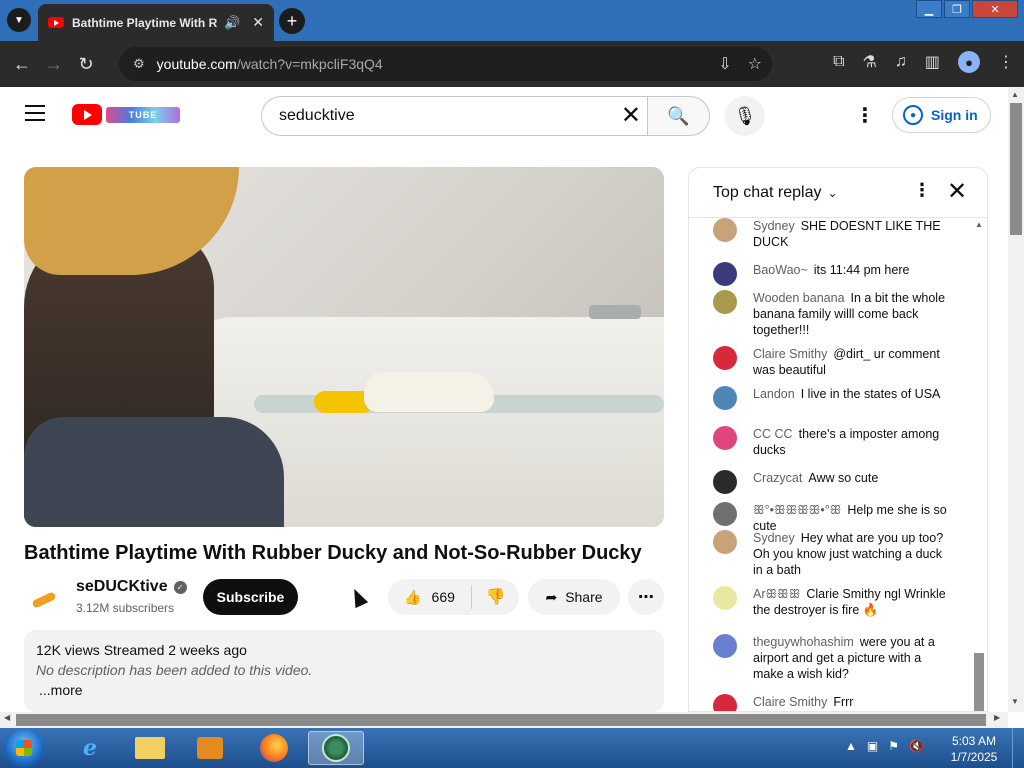 This screenshot has height=768, width=1024. I want to click on thumbs-down-icon: 👎, so click(495, 597).